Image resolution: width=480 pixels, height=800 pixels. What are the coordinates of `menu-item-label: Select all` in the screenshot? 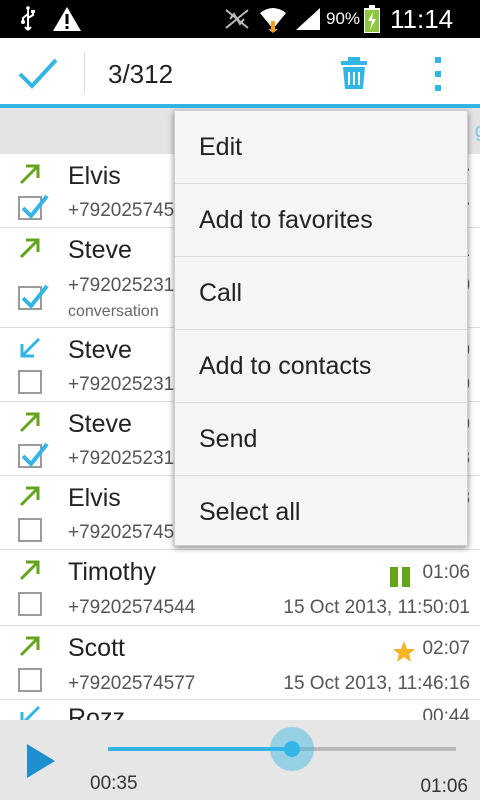 It's located at (250, 512).